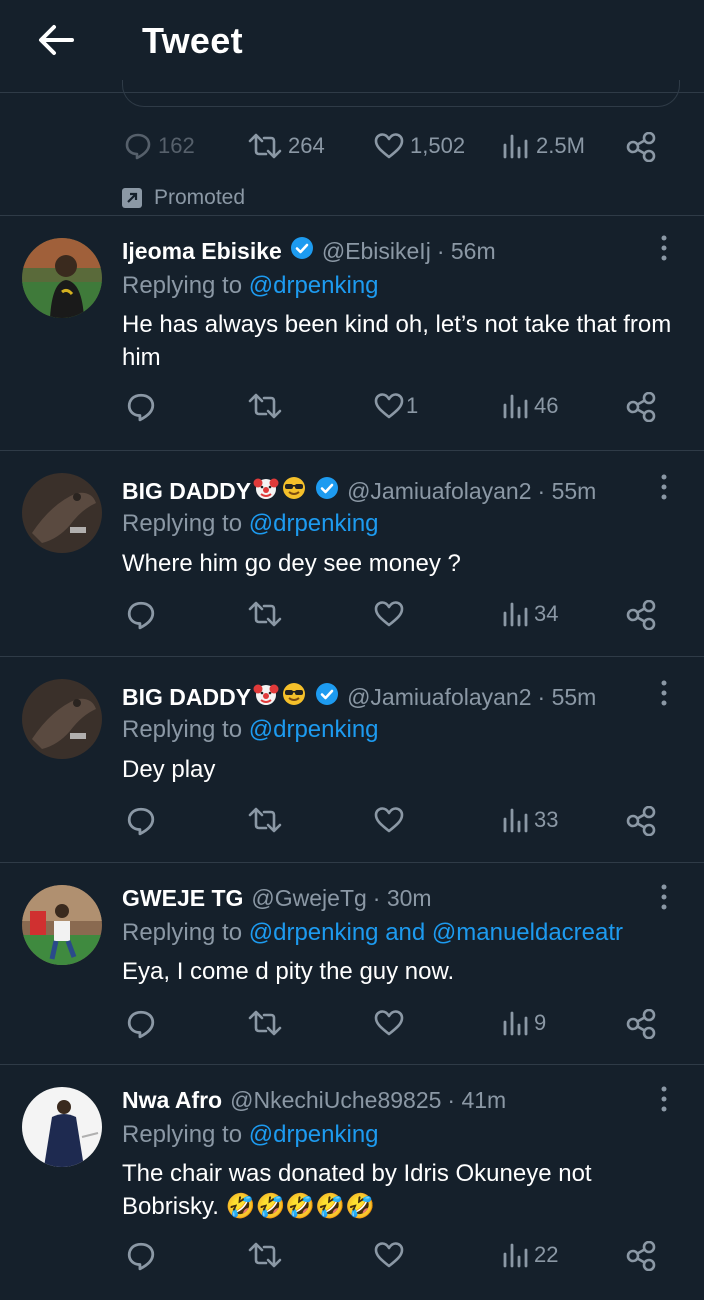 This screenshot has height=1300, width=704. What do you see at coordinates (402, 898) in the screenshot?
I see `timestamp: · 30m` at bounding box center [402, 898].